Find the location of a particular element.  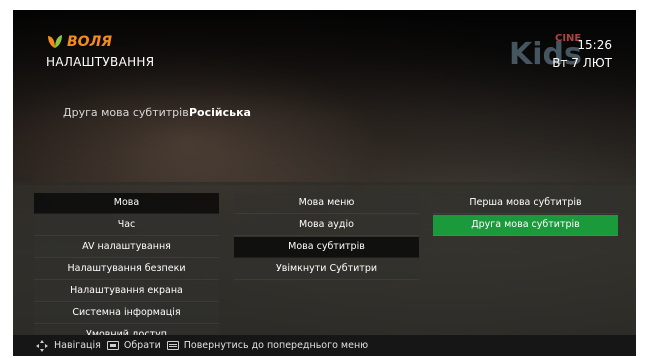

leaf-icon is located at coordinates (55, 41).